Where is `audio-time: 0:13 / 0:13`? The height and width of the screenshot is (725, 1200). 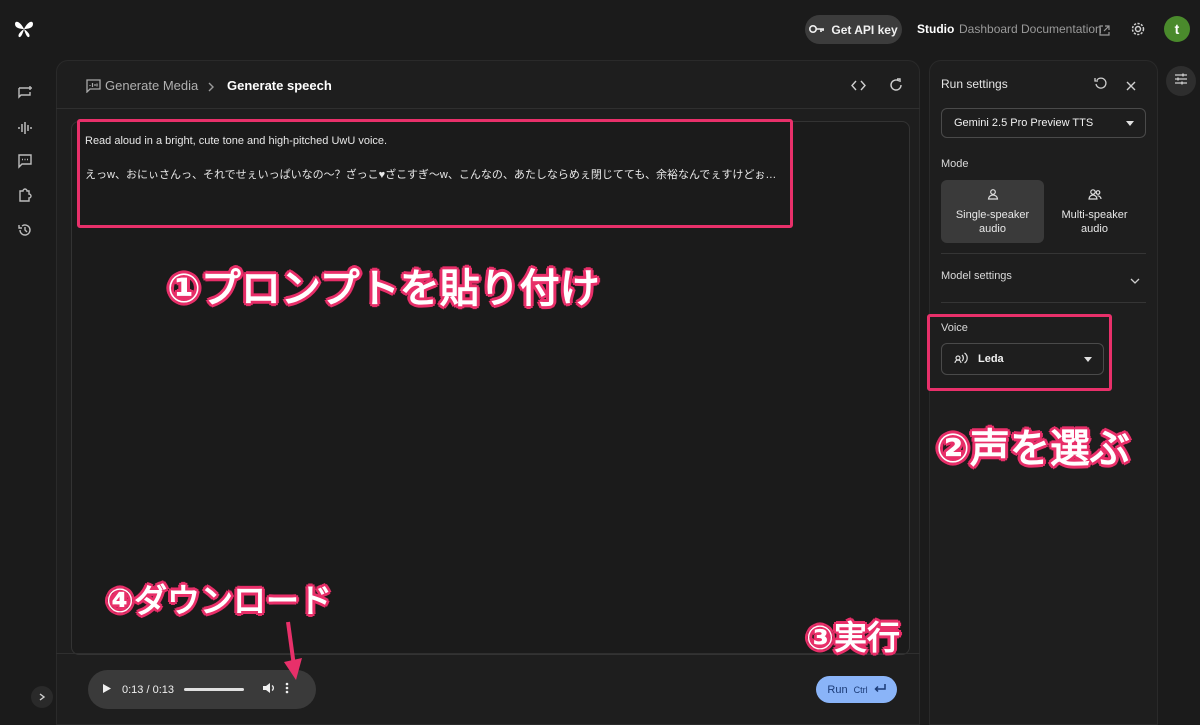
audio-time: 0:13 / 0:13 is located at coordinates (148, 689).